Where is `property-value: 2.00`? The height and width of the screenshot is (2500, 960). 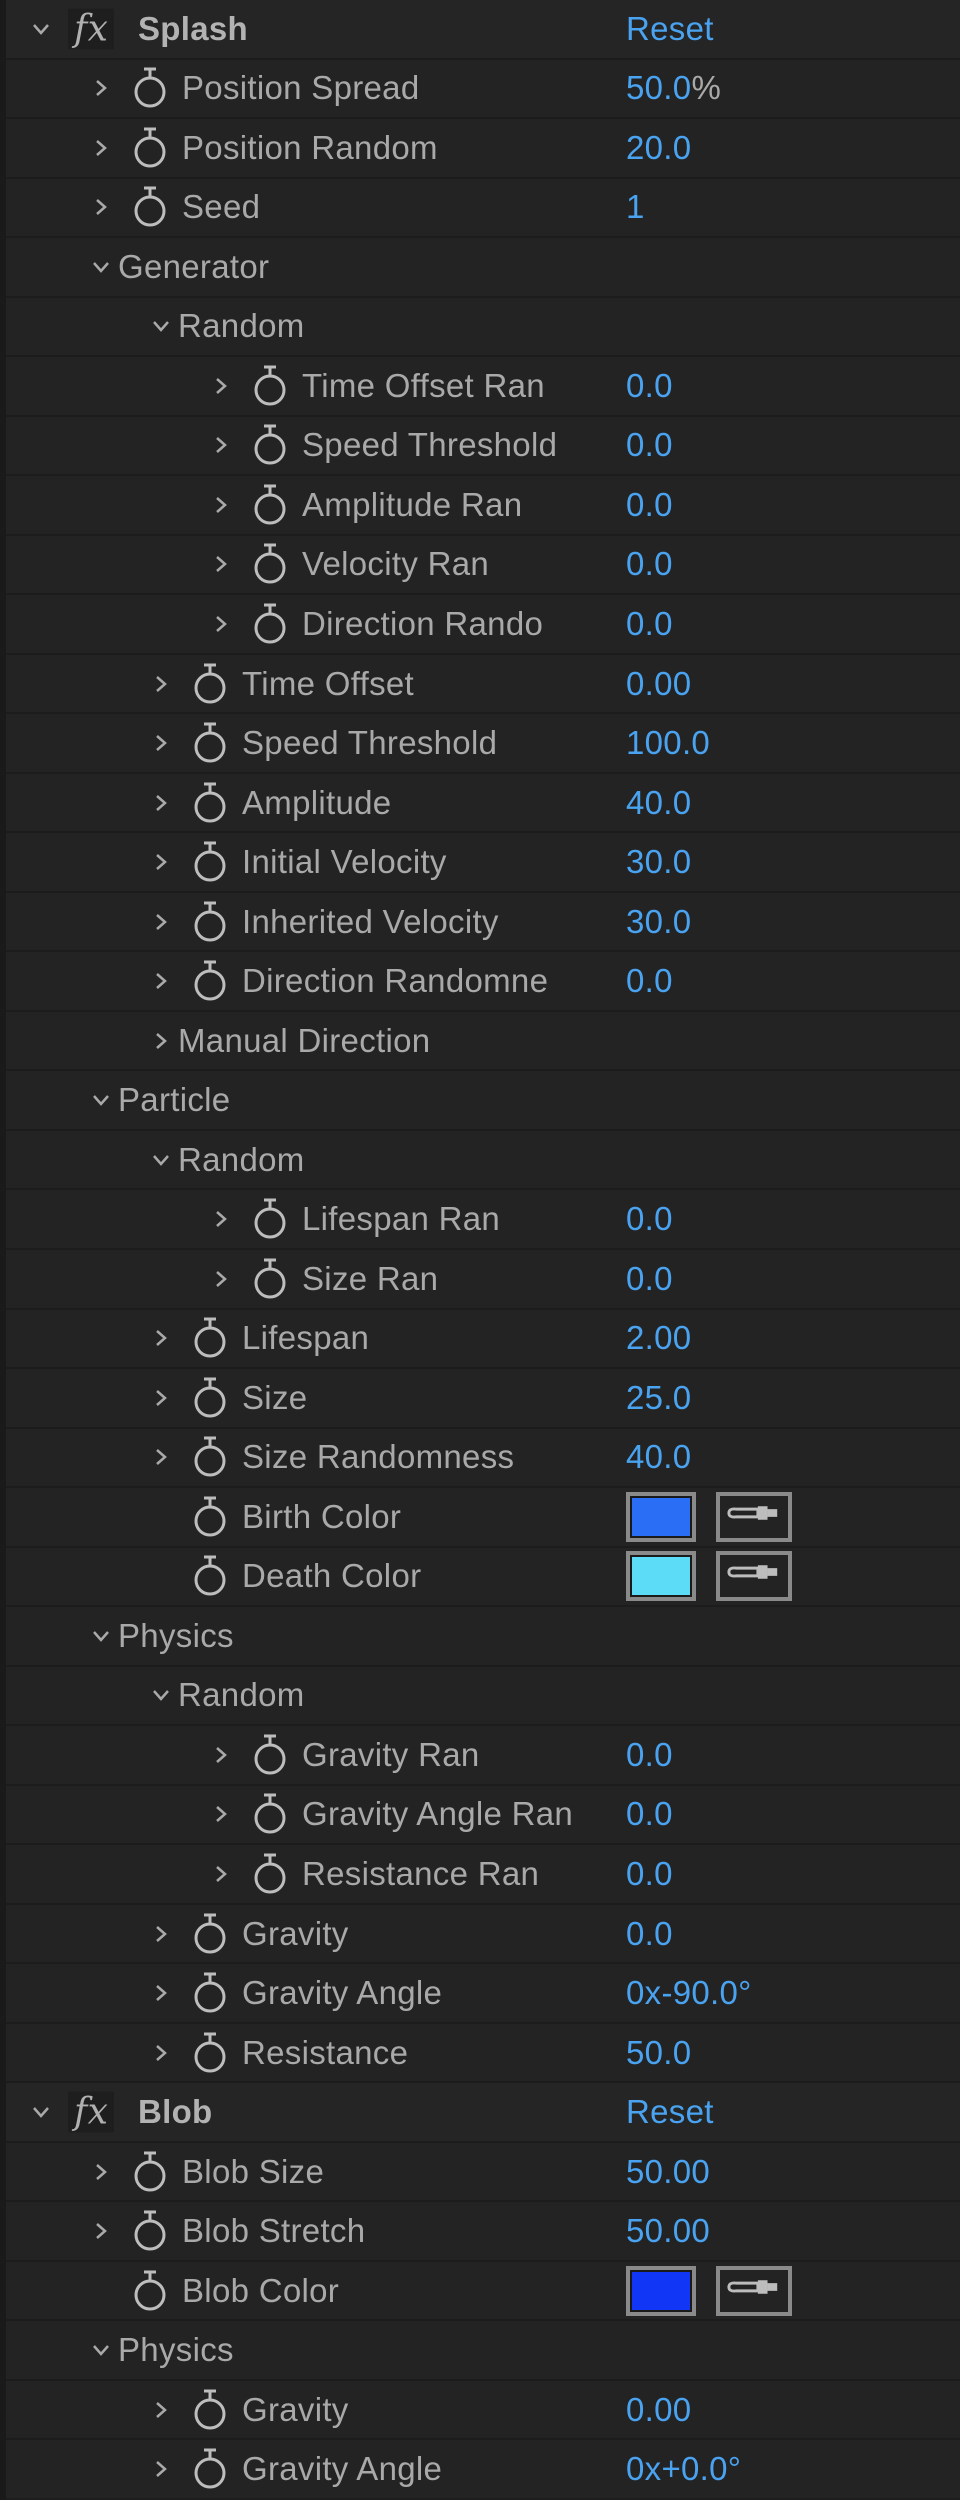 property-value: 2.00 is located at coordinates (658, 1338).